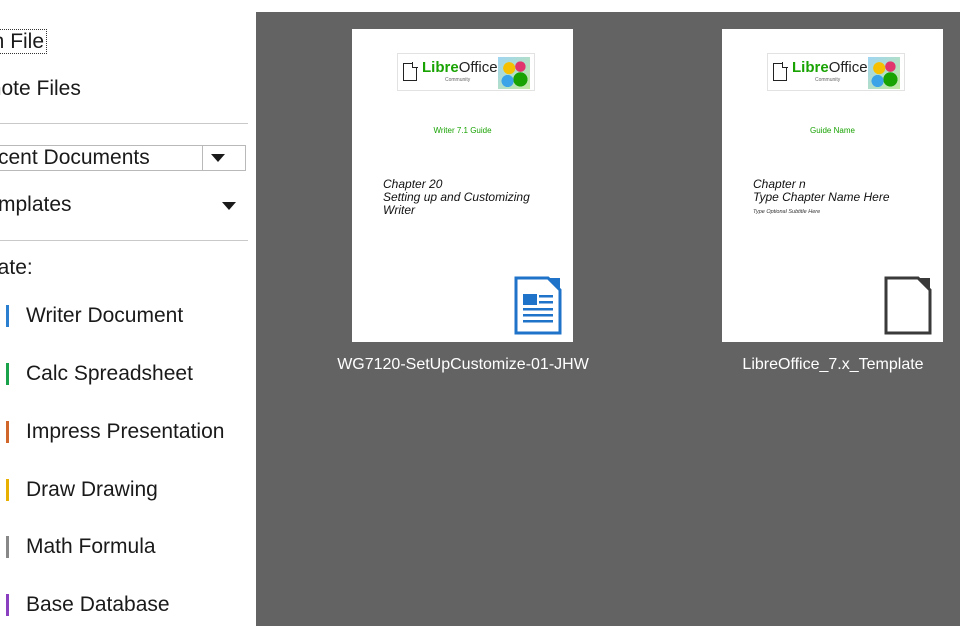 Image resolution: width=960 pixels, height=626 pixels. Describe the element at coordinates (538, 305) in the screenshot. I see `writer-document-icon` at that location.